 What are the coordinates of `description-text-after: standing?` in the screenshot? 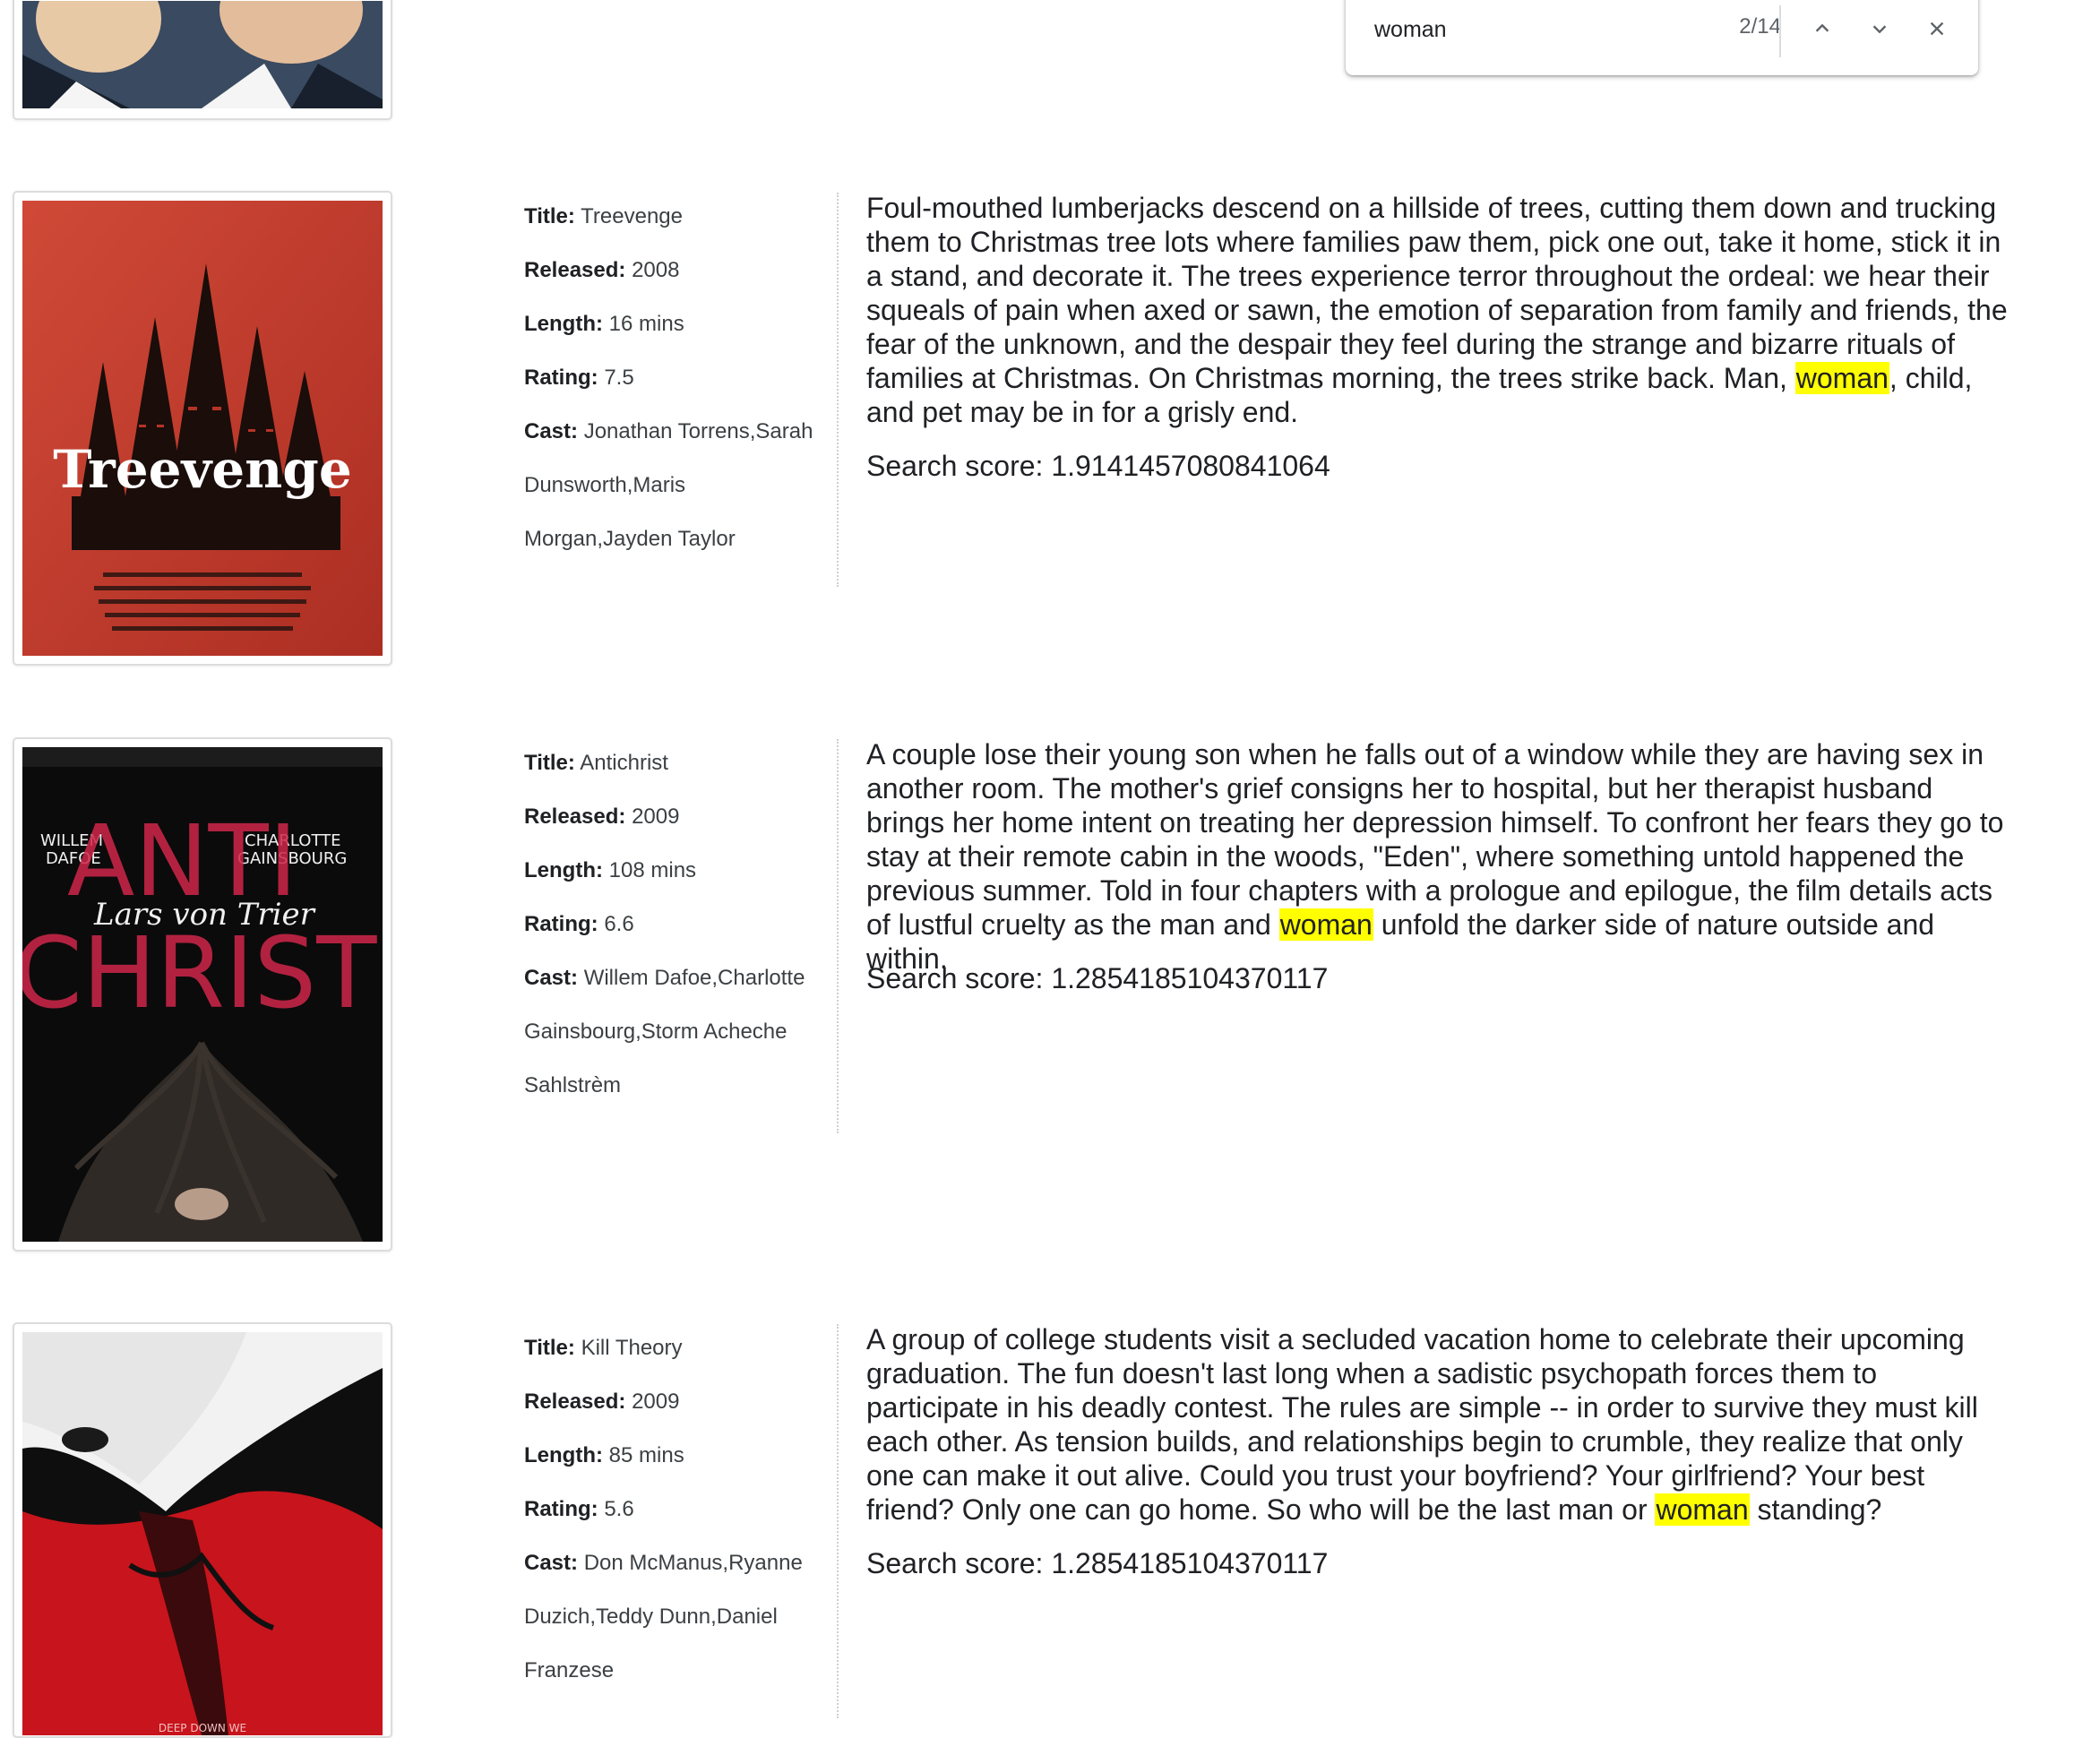 It's located at (1815, 1510).